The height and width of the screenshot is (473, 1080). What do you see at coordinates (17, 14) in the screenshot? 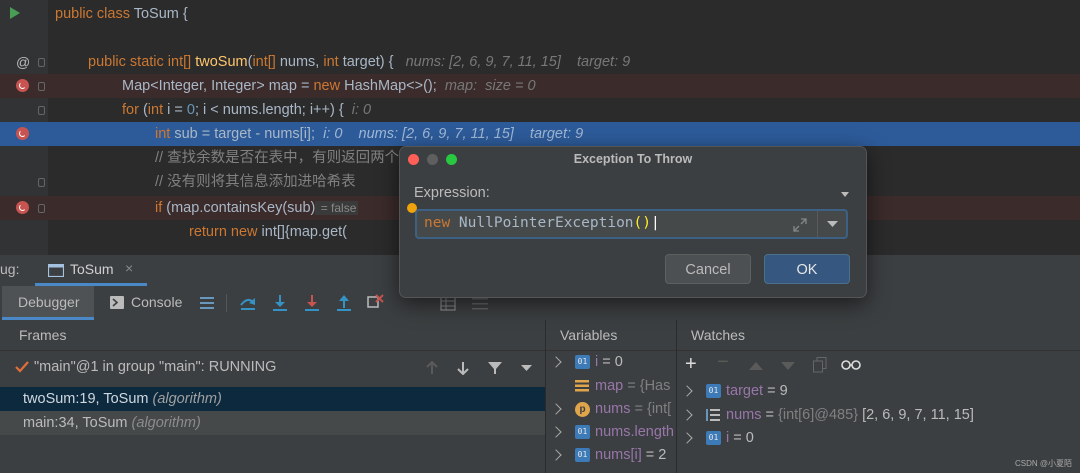
I see `run-icon` at bounding box center [17, 14].